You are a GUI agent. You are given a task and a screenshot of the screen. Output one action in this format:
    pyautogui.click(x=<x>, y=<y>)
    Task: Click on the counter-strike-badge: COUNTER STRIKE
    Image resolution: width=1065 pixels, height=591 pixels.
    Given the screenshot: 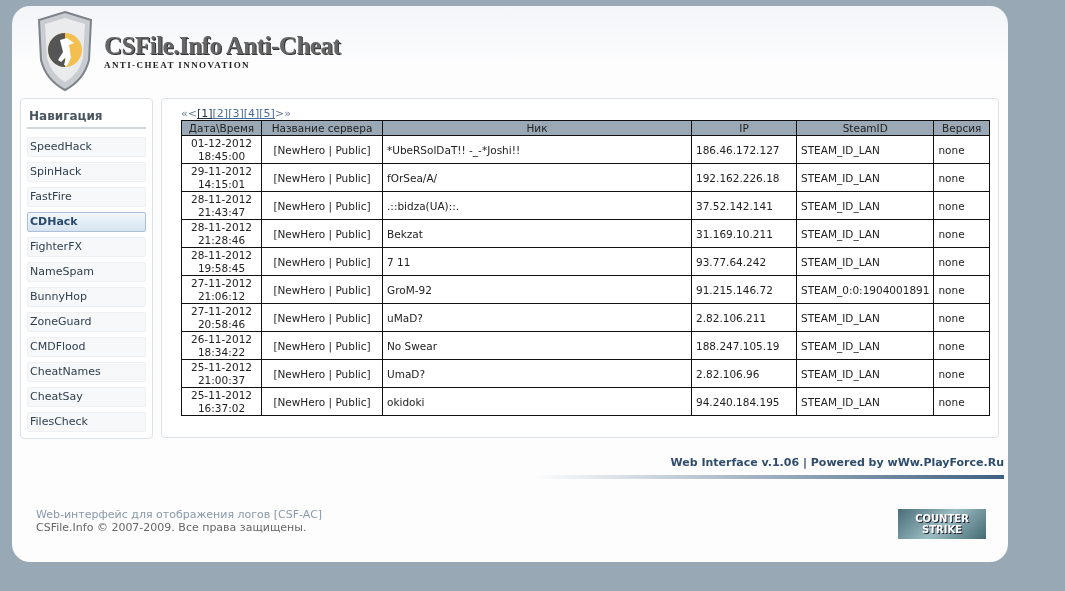 What is the action you would take?
    pyautogui.click(x=942, y=524)
    